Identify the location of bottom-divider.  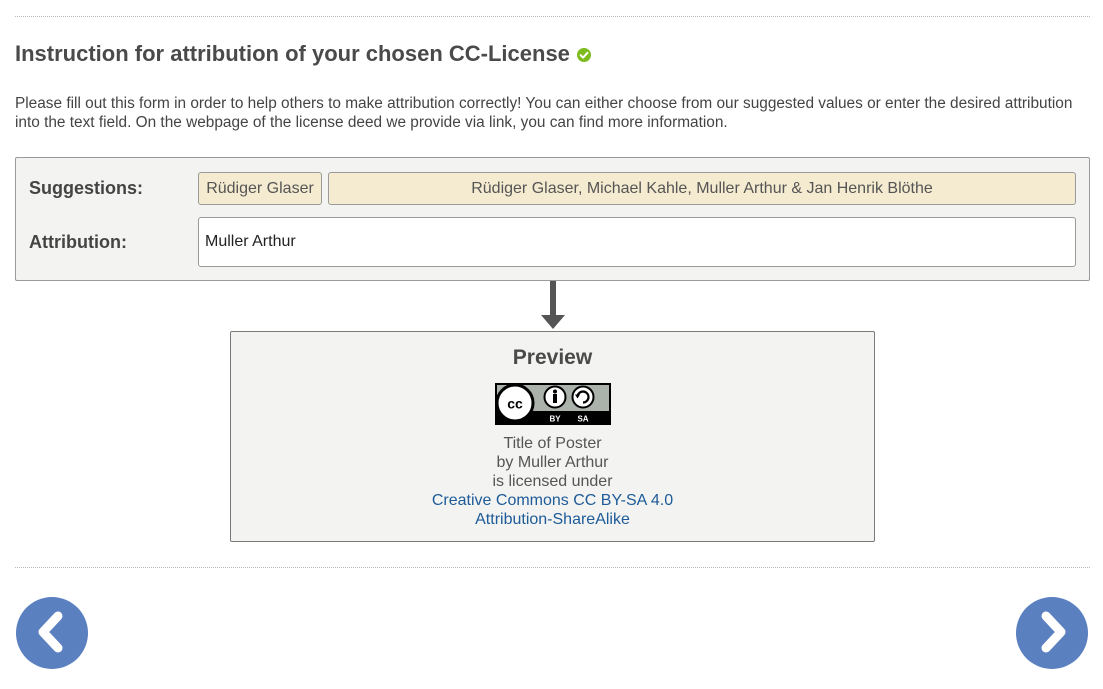
(552, 567).